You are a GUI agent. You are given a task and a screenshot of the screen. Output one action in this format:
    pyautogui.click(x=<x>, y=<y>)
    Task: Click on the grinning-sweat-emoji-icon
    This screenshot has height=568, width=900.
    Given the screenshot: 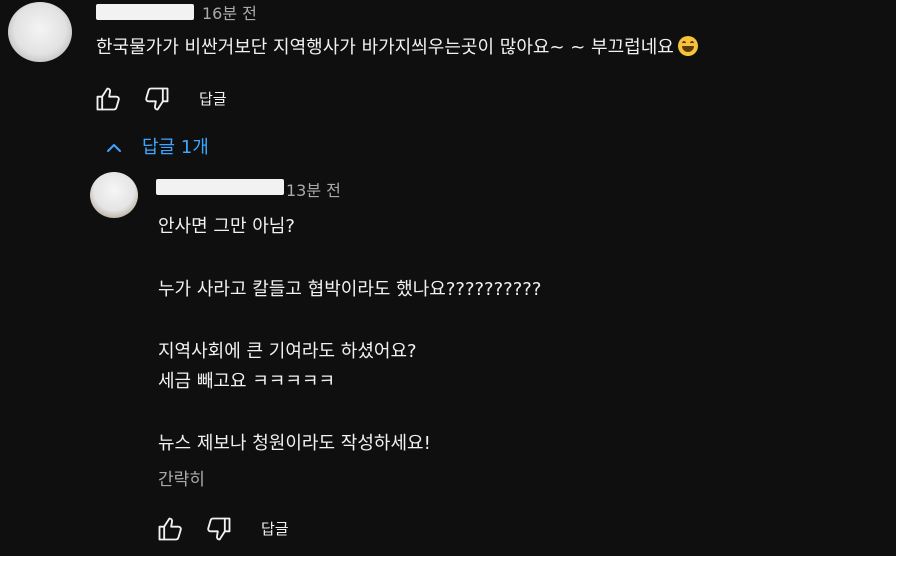 What is the action you would take?
    pyautogui.click(x=687, y=46)
    